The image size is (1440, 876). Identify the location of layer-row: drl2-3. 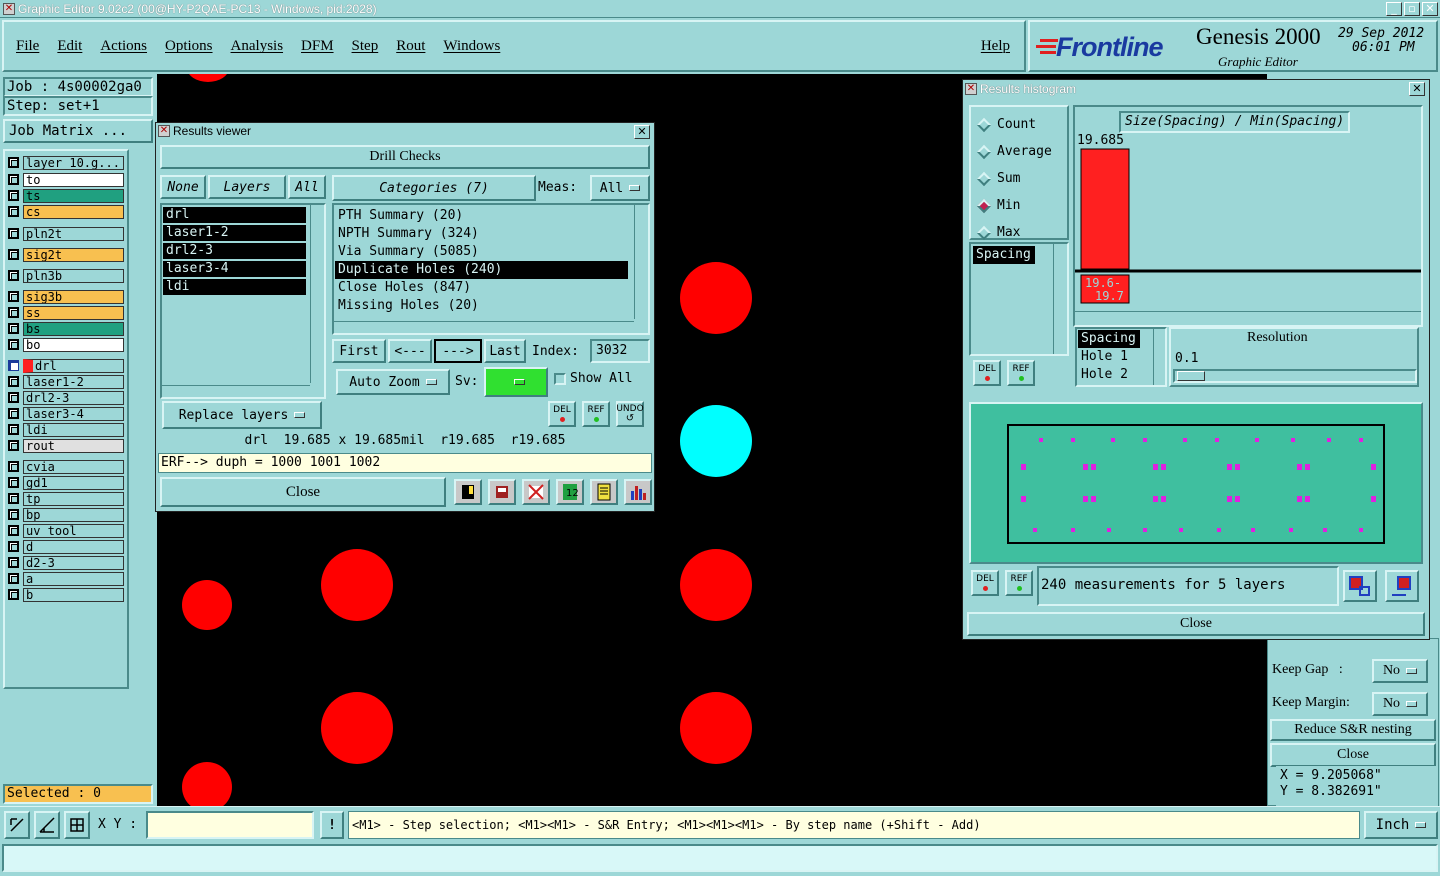
(66, 397).